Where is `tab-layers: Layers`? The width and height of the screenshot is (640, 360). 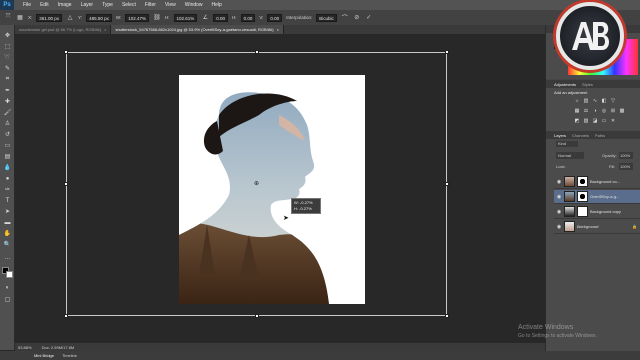 tab-layers: Layers is located at coordinates (560, 135).